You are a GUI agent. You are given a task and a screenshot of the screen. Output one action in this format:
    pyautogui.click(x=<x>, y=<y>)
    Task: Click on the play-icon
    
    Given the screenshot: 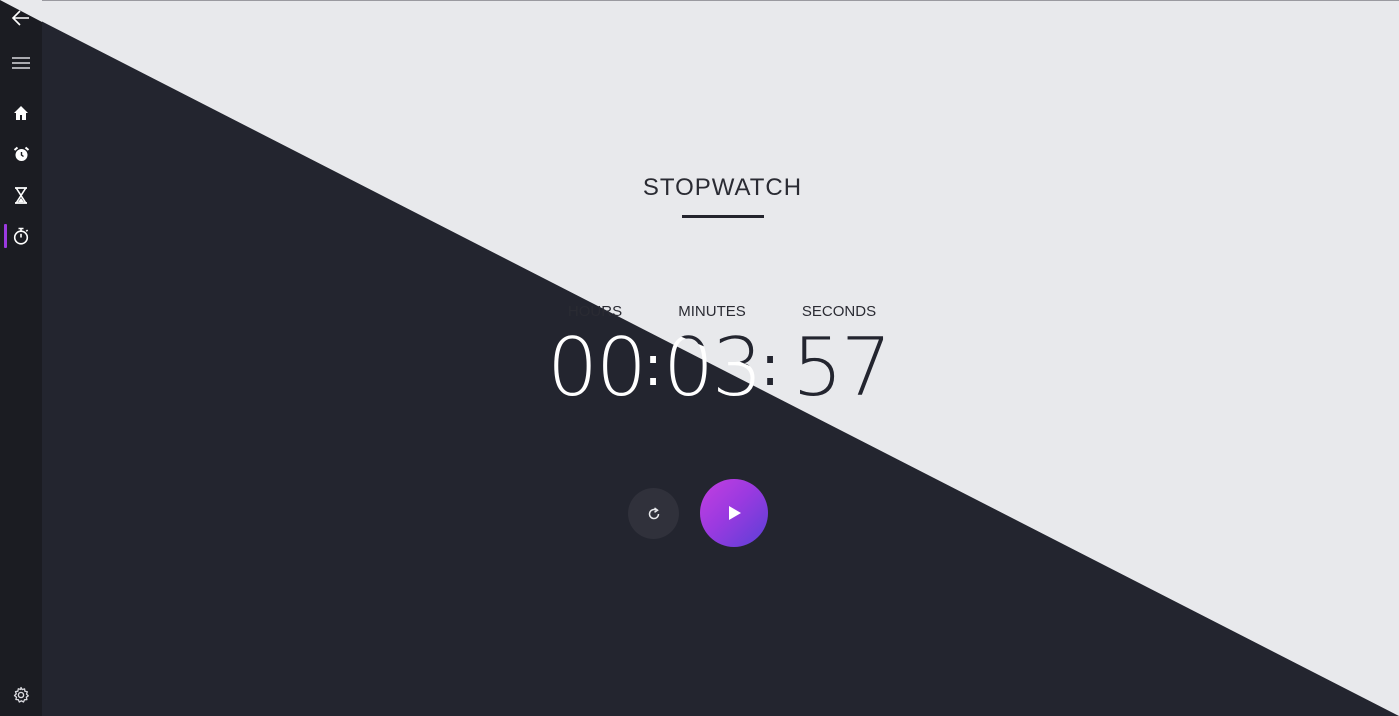 What is the action you would take?
    pyautogui.click(x=735, y=513)
    